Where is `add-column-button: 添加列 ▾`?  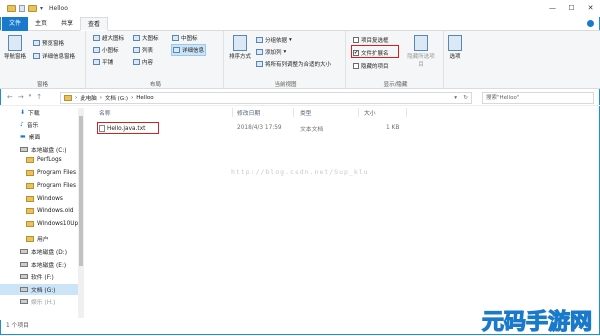
add-column-button: 添加列 ▾ is located at coordinates (271, 52).